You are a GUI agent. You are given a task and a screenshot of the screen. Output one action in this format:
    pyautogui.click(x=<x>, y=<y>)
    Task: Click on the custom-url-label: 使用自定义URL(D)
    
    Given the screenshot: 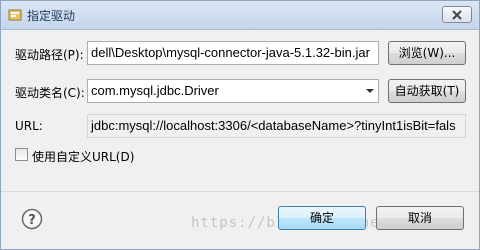 What is the action you would take?
    pyautogui.click(x=83, y=156)
    